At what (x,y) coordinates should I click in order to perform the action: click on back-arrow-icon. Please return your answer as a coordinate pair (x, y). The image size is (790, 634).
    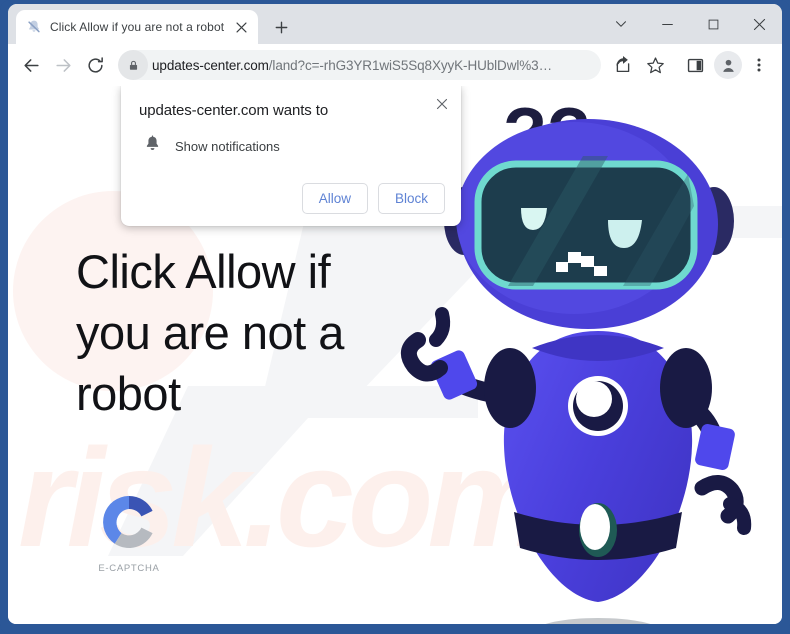
    Looking at the image, I should click on (31, 65).